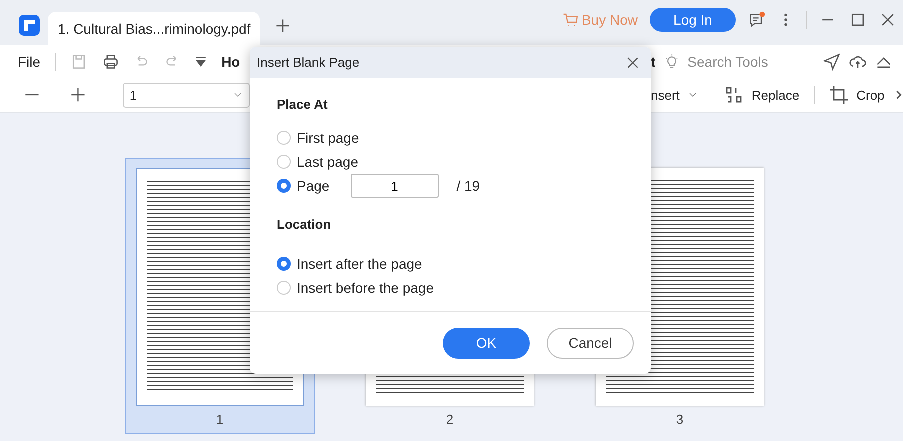 The image size is (903, 441). I want to click on option-label: First page, so click(328, 138).